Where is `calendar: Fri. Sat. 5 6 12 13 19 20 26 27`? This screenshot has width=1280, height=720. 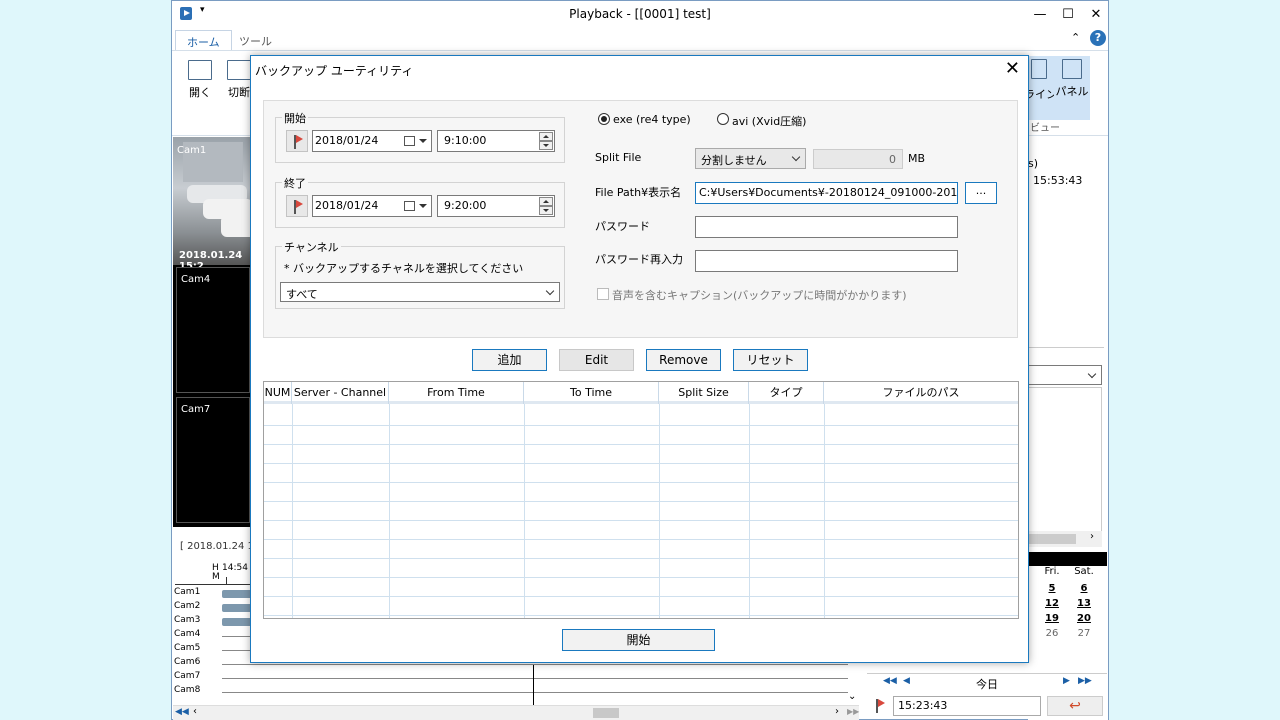
calendar: Fri. Sat. 5 6 12 13 19 20 26 27 is located at coordinates (1067, 599).